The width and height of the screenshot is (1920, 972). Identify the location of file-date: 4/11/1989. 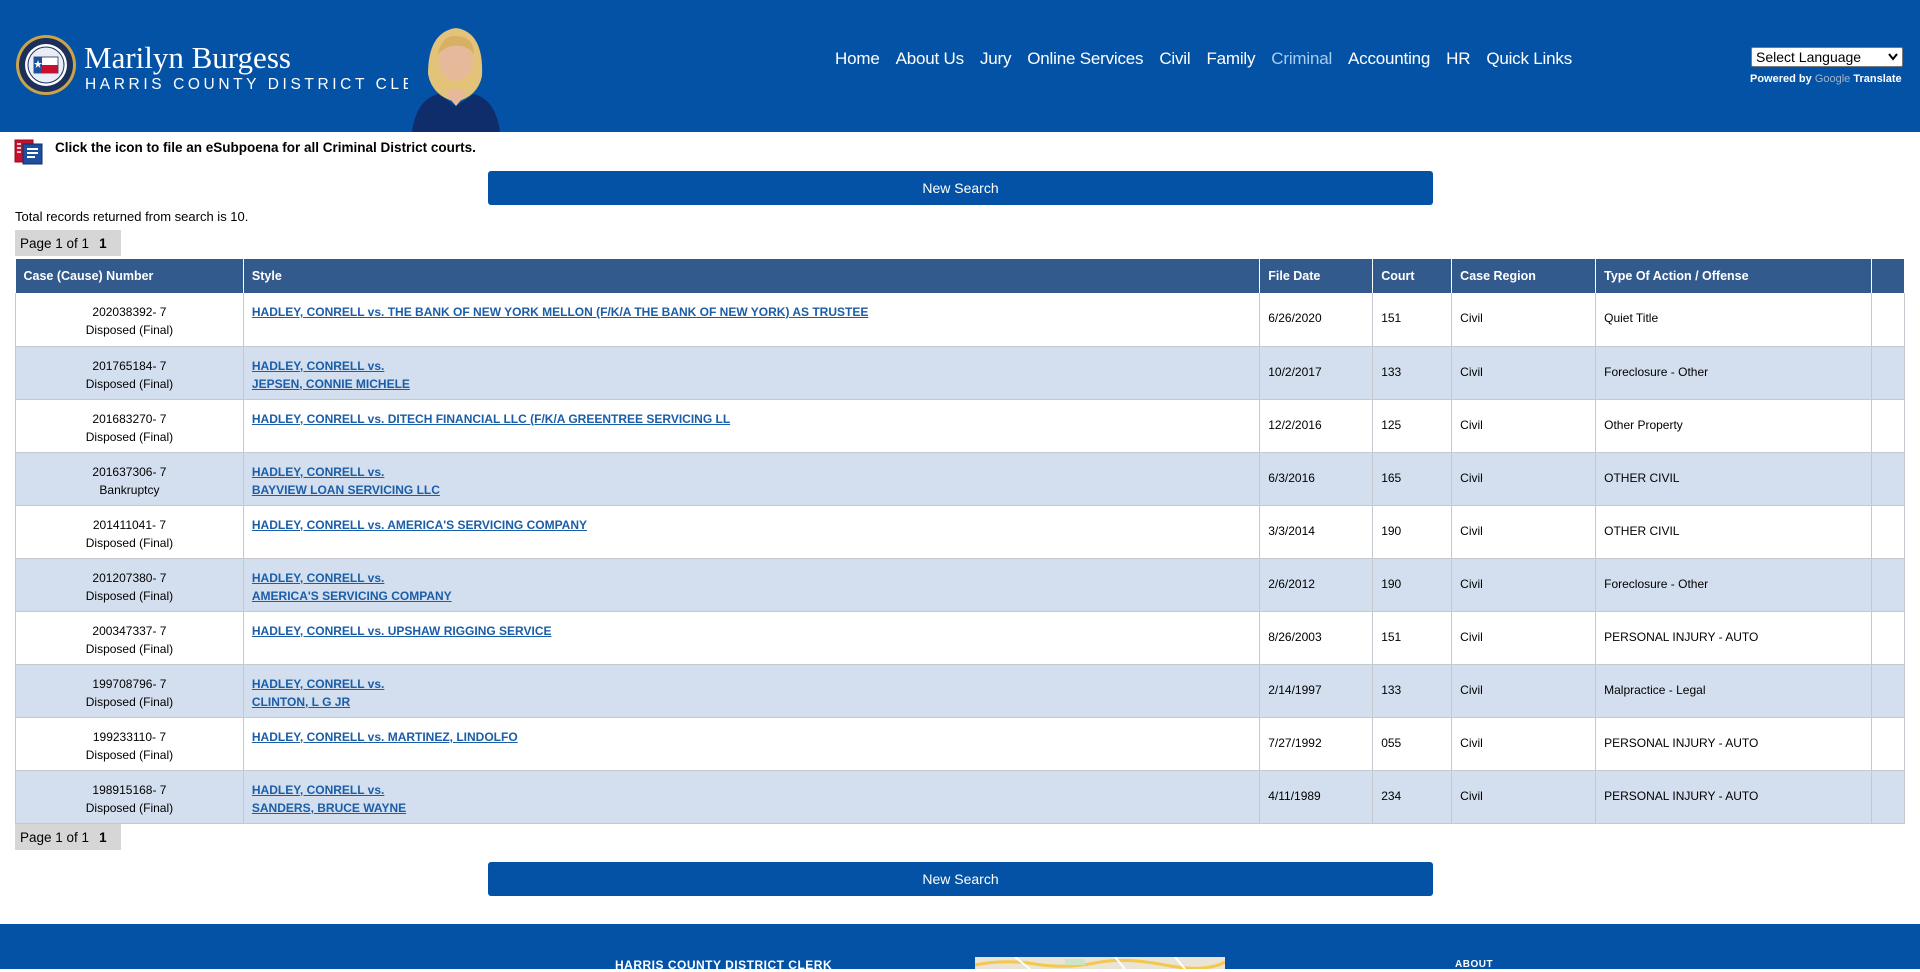
(1316, 797).